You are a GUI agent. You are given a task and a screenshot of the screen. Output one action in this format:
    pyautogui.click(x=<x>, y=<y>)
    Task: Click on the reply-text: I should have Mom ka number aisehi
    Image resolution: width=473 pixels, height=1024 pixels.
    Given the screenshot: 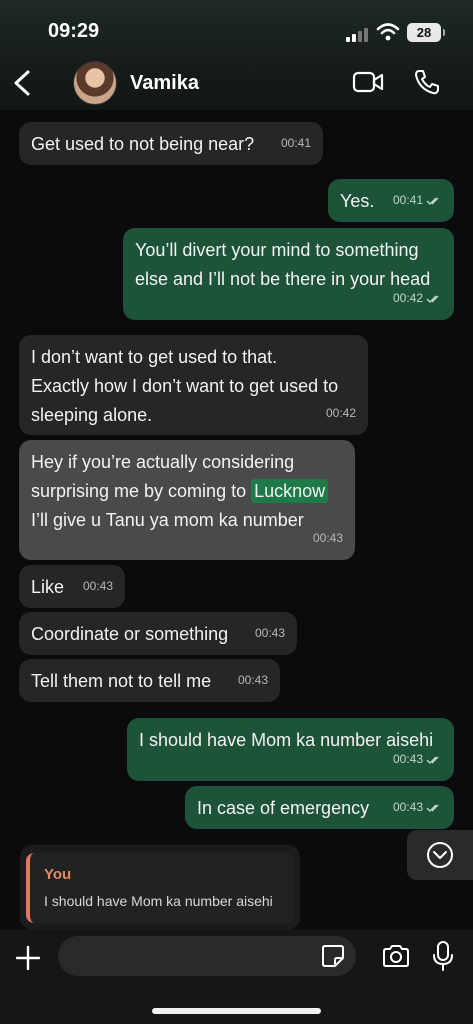 What is the action you would take?
    pyautogui.click(x=158, y=901)
    